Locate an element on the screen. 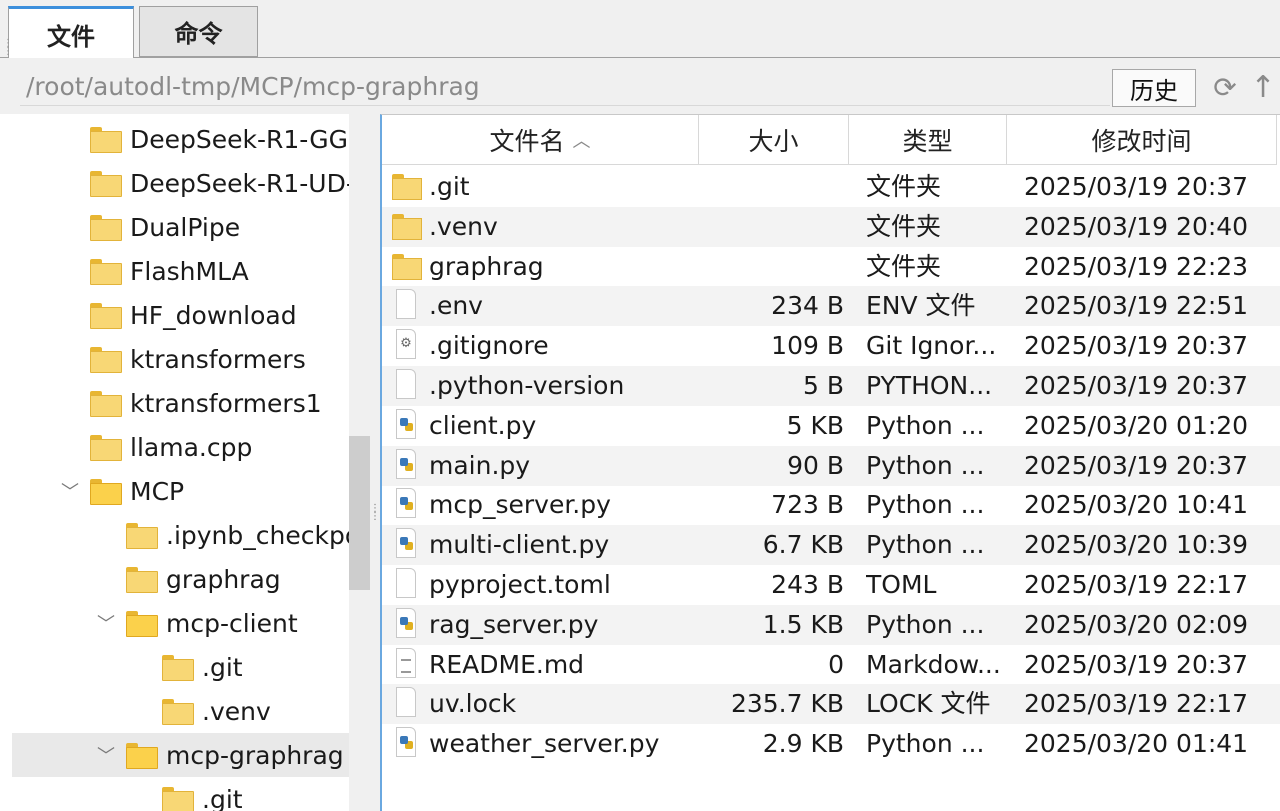 Image resolution: width=1280 pixels, height=811 pixels. file-name: .env is located at coordinates (456, 306).